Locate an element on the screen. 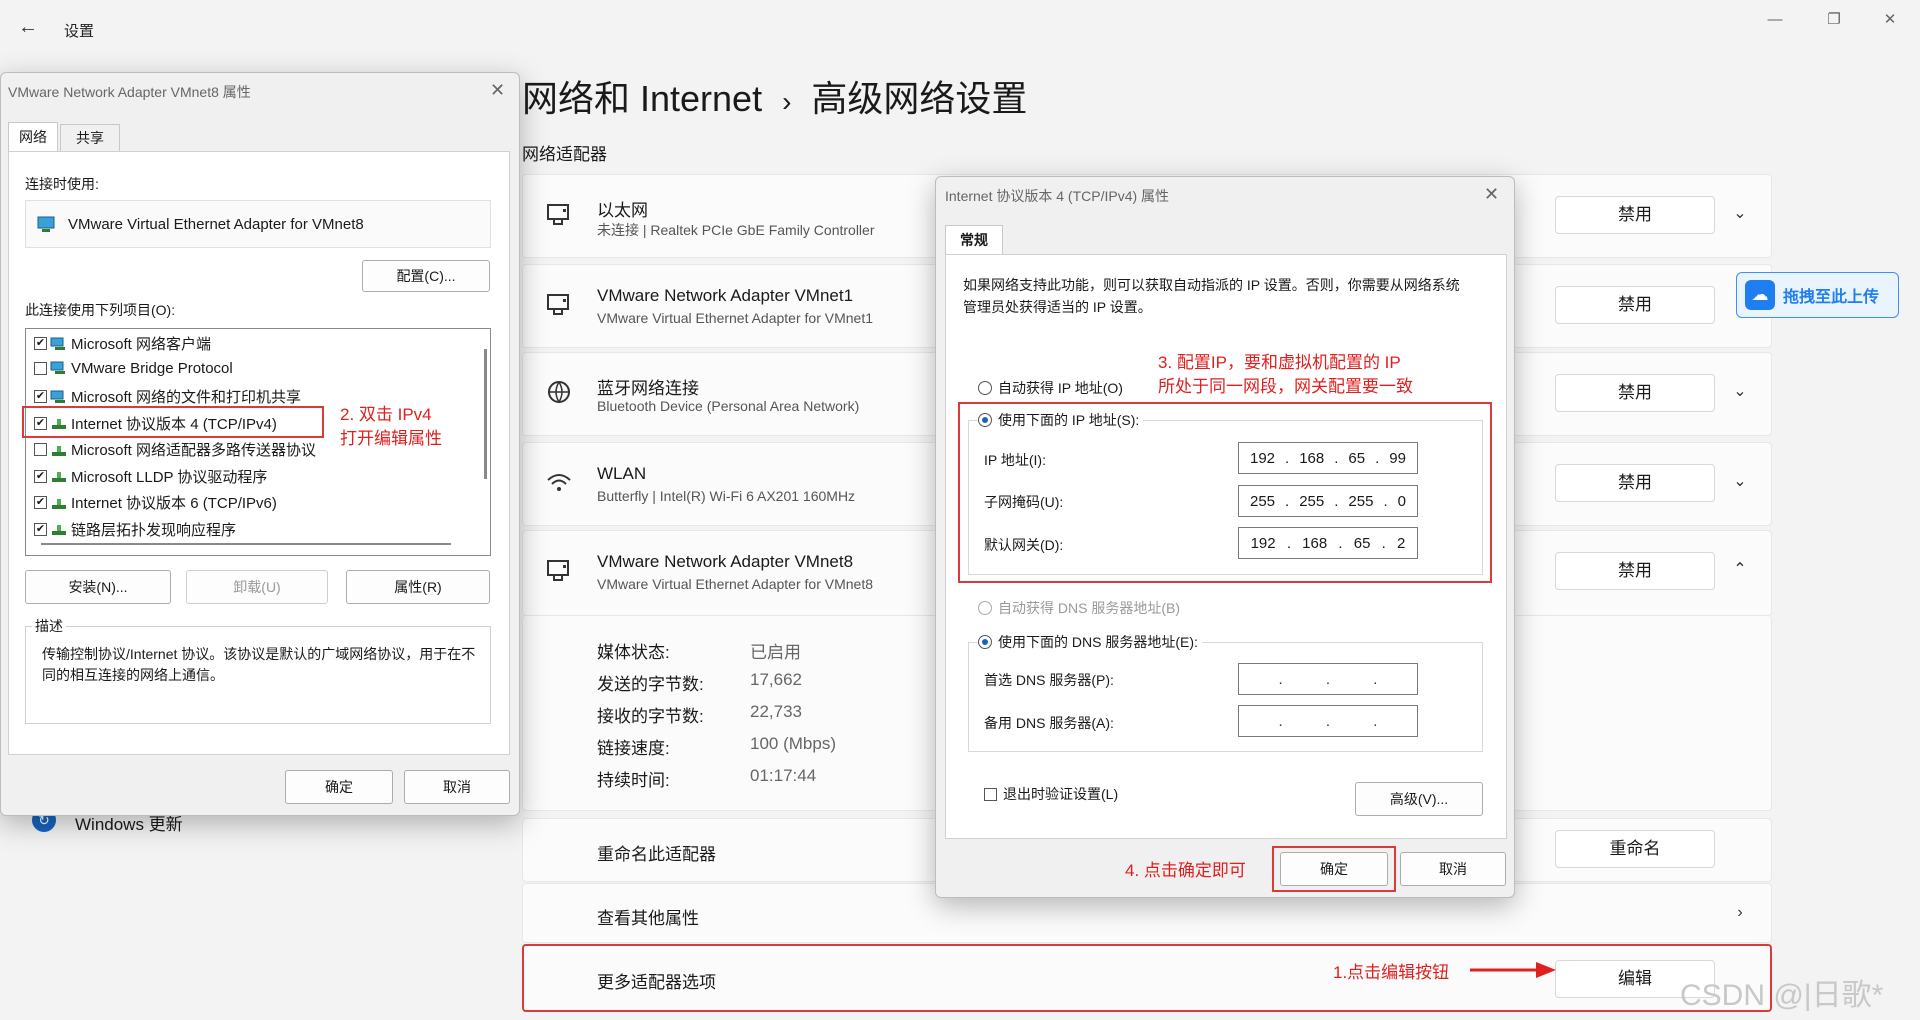  ip-address-input: 192. 168. 65. 99 is located at coordinates (1328, 458).